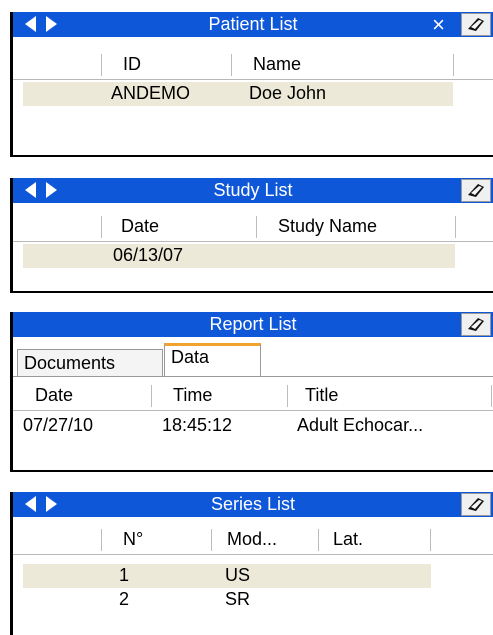 Image resolution: width=493 pixels, height=635 pixels. What do you see at coordinates (288, 93) in the screenshot?
I see `patient-name-cell: Doe John` at bounding box center [288, 93].